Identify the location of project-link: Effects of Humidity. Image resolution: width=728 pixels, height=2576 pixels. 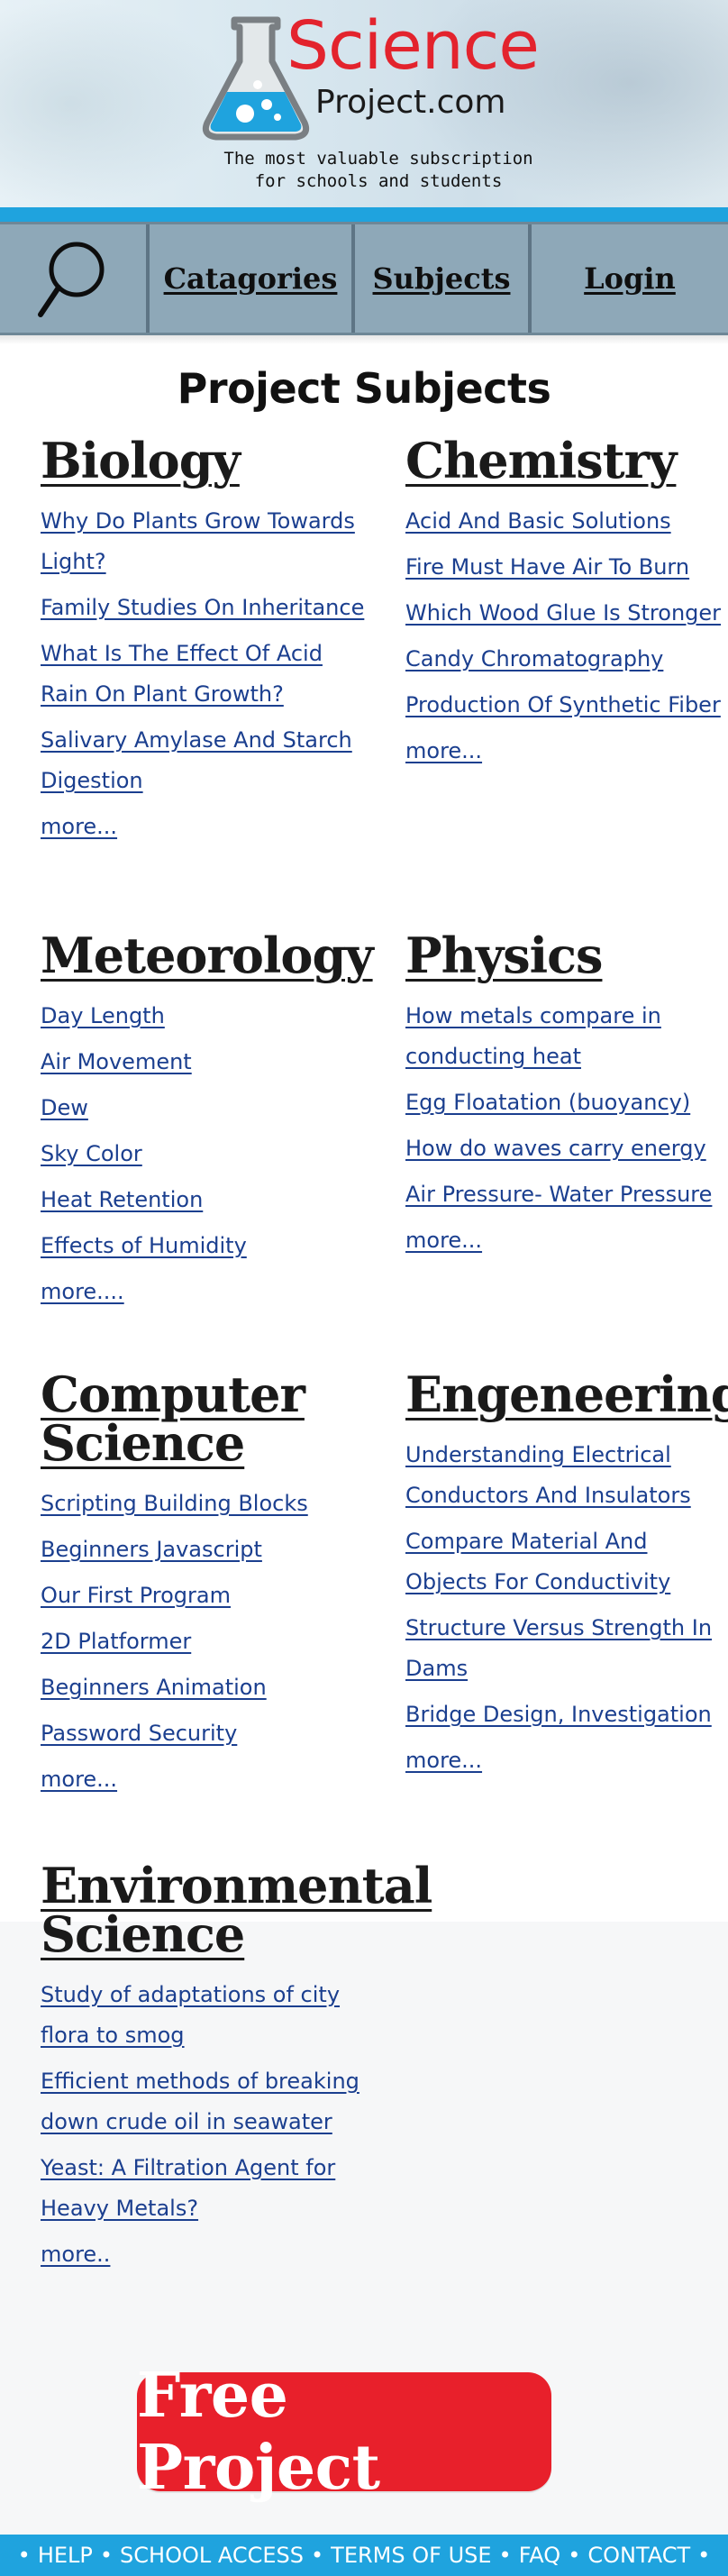
(144, 1245).